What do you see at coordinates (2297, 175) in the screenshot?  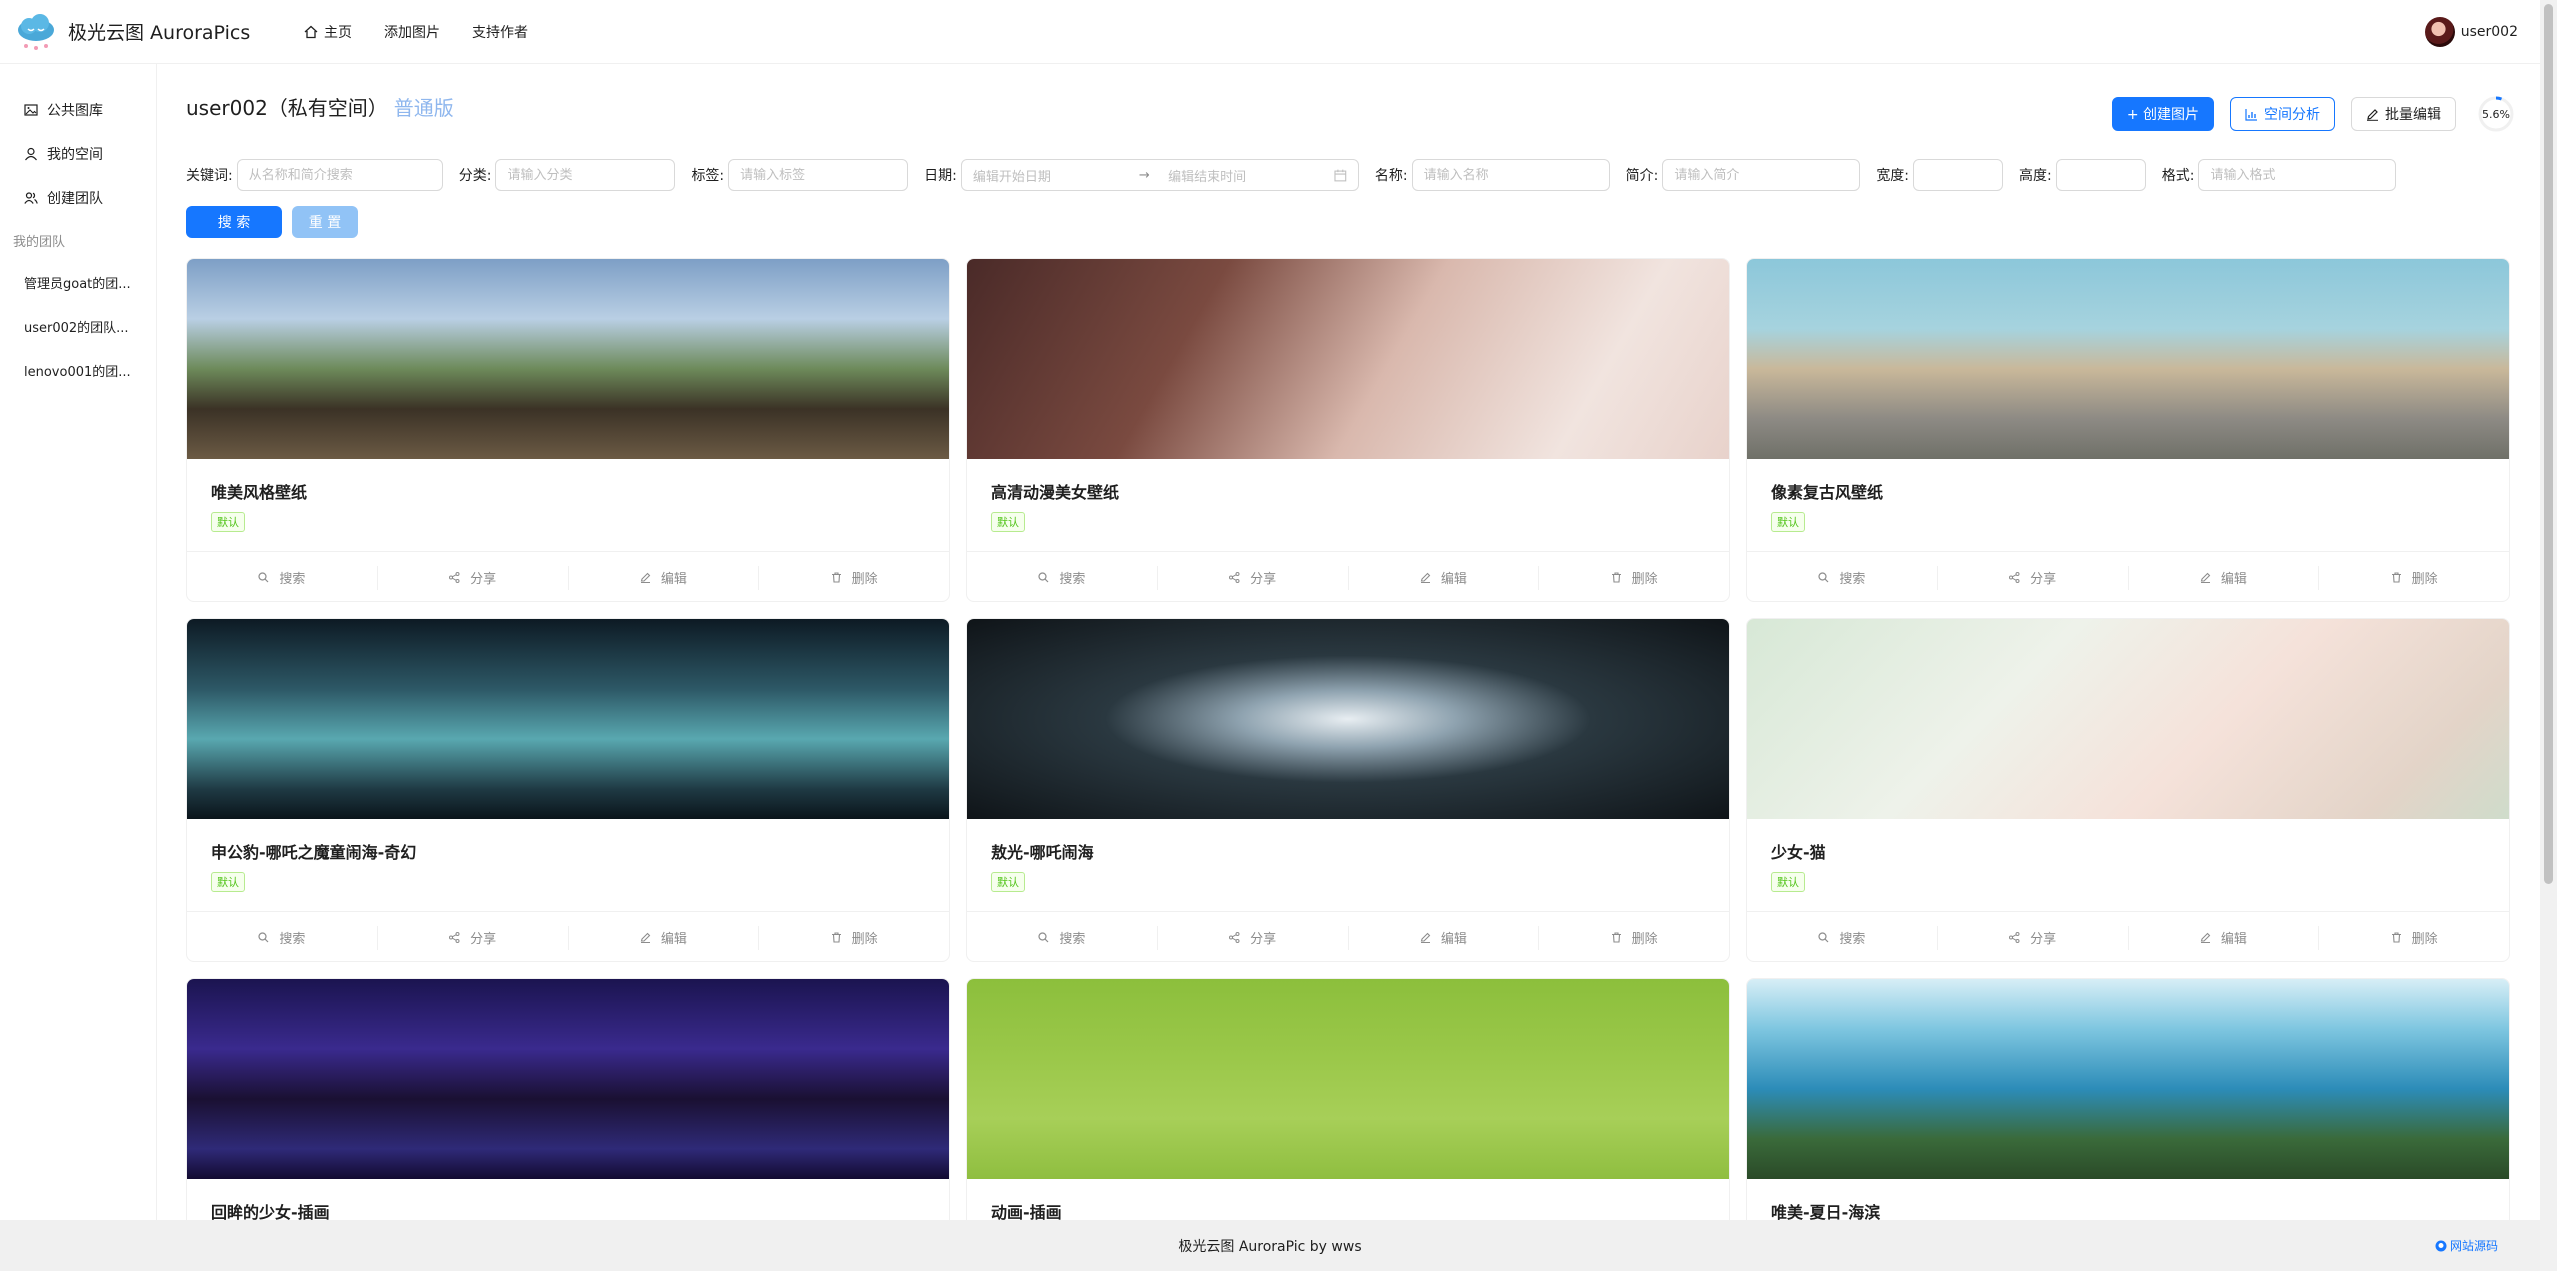 I see `format-input` at bounding box center [2297, 175].